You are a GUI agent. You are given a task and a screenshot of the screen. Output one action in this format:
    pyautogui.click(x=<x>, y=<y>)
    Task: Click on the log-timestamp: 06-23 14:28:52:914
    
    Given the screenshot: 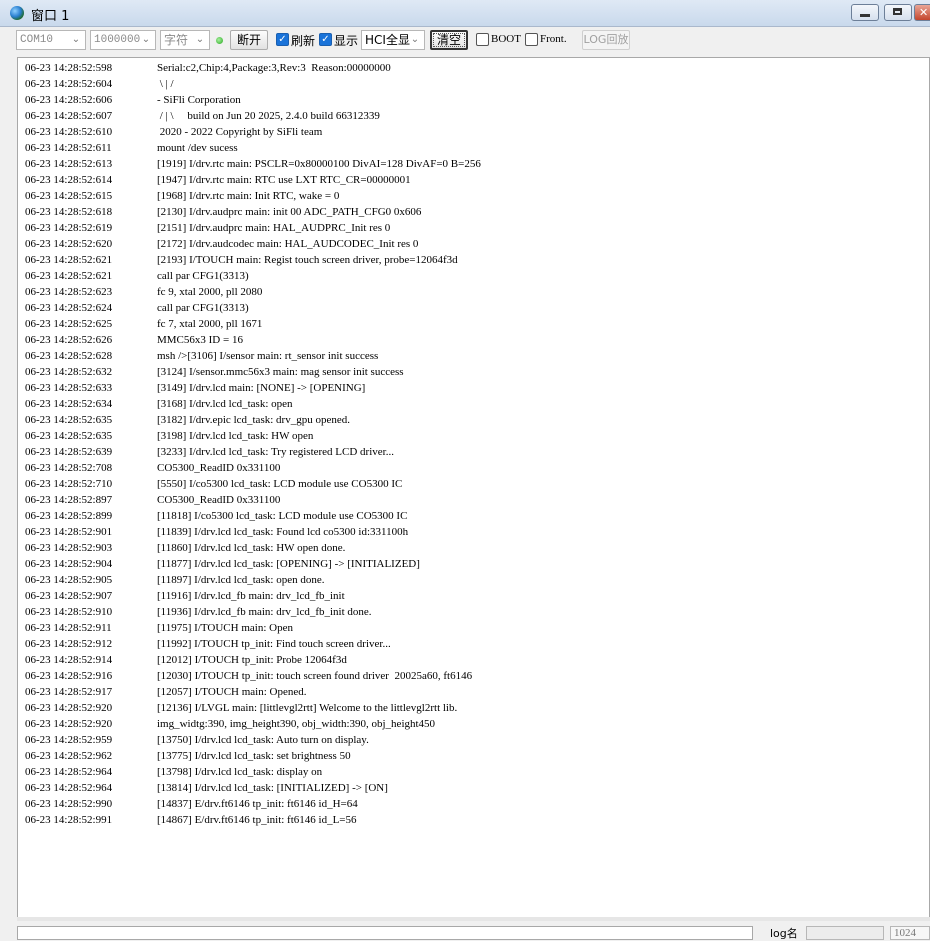 What is the action you would take?
    pyautogui.click(x=69, y=660)
    